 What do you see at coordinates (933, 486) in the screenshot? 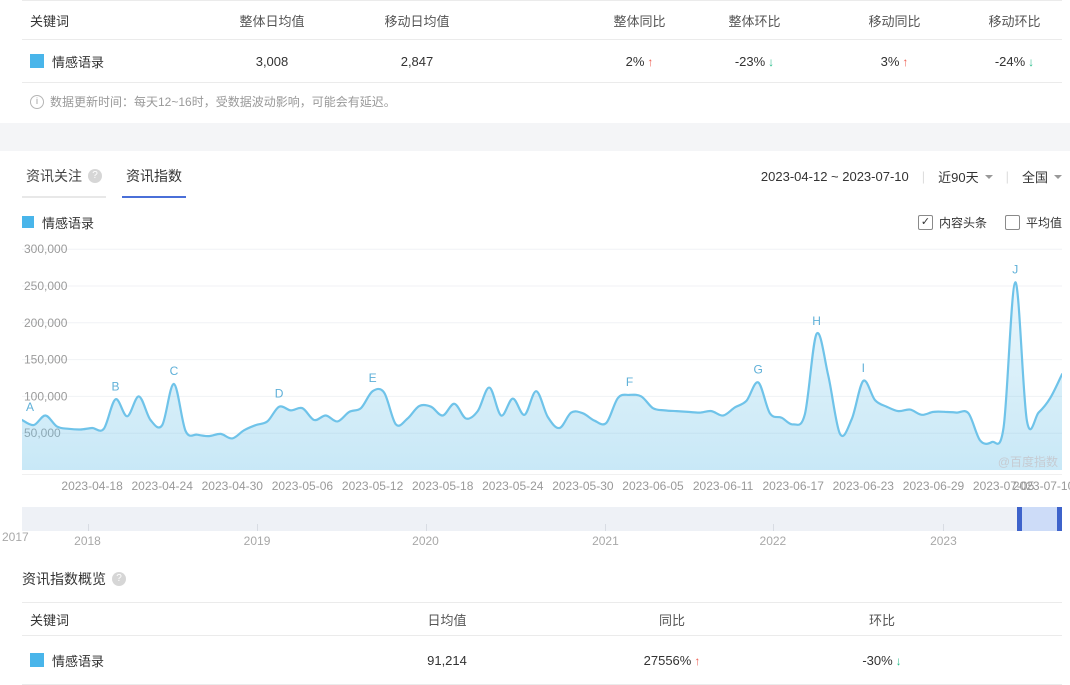
I see `x-tick-label: 2023-06-29` at bounding box center [933, 486].